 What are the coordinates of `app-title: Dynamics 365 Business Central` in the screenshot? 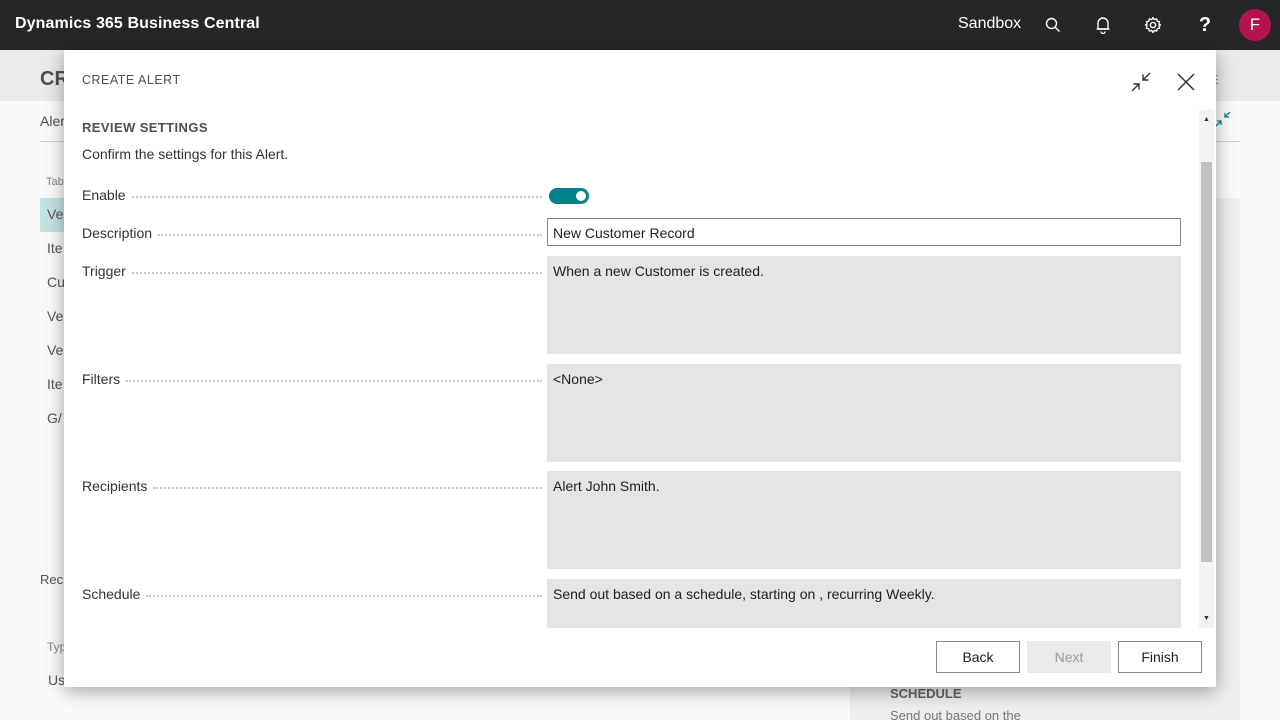 It's located at (137, 24).